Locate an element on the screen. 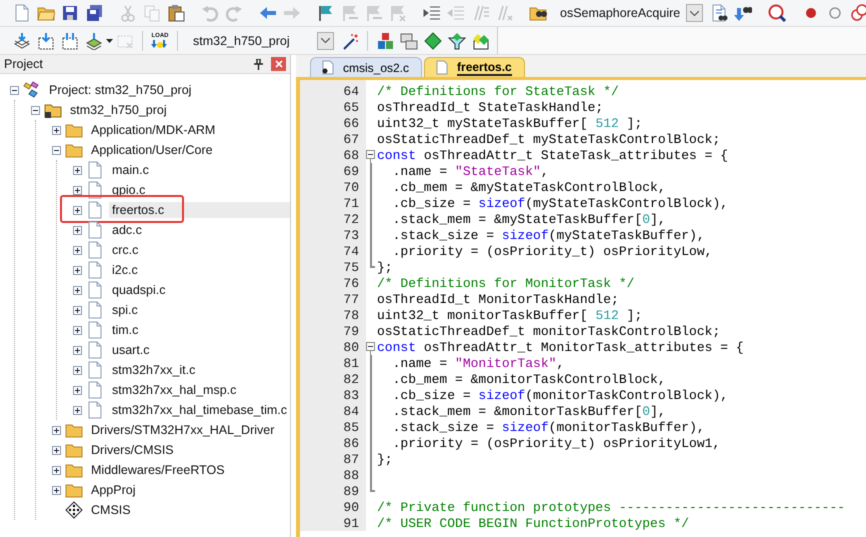 The height and width of the screenshot is (537, 866). tree-item: tim.c is located at coordinates (125, 330).